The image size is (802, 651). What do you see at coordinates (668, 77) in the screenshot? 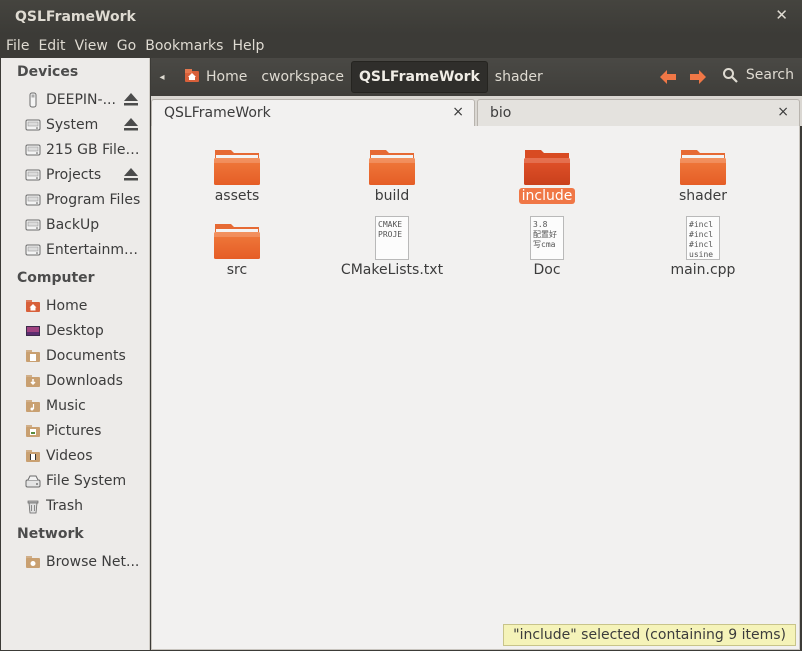
I see `back-arrow-icon` at bounding box center [668, 77].